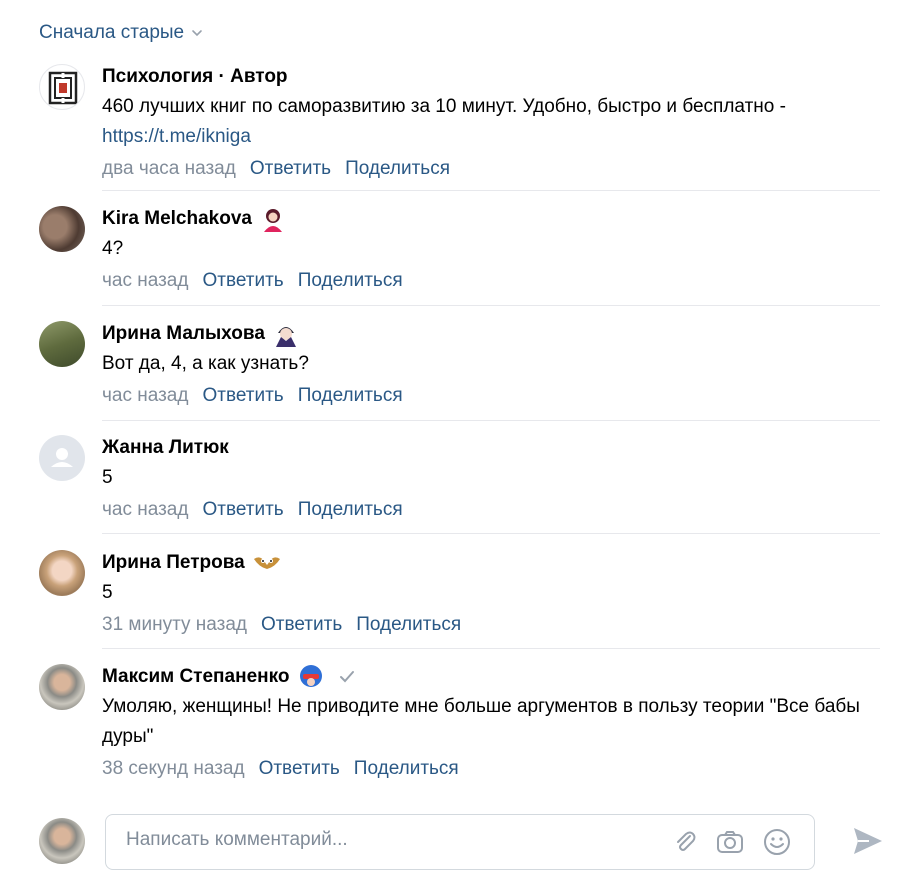 This screenshot has height=888, width=915. I want to click on sort-dropdown: Сначала старые, so click(121, 33).